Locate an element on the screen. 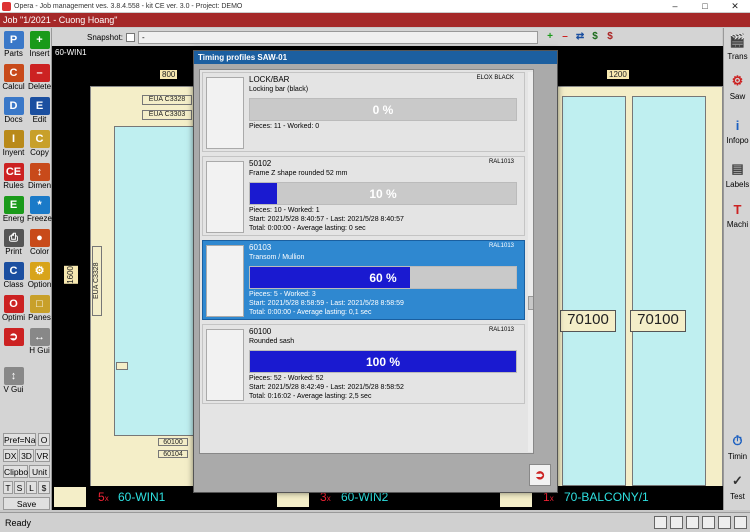  window-item-name: 60-WIN1 is located at coordinates (141, 497).